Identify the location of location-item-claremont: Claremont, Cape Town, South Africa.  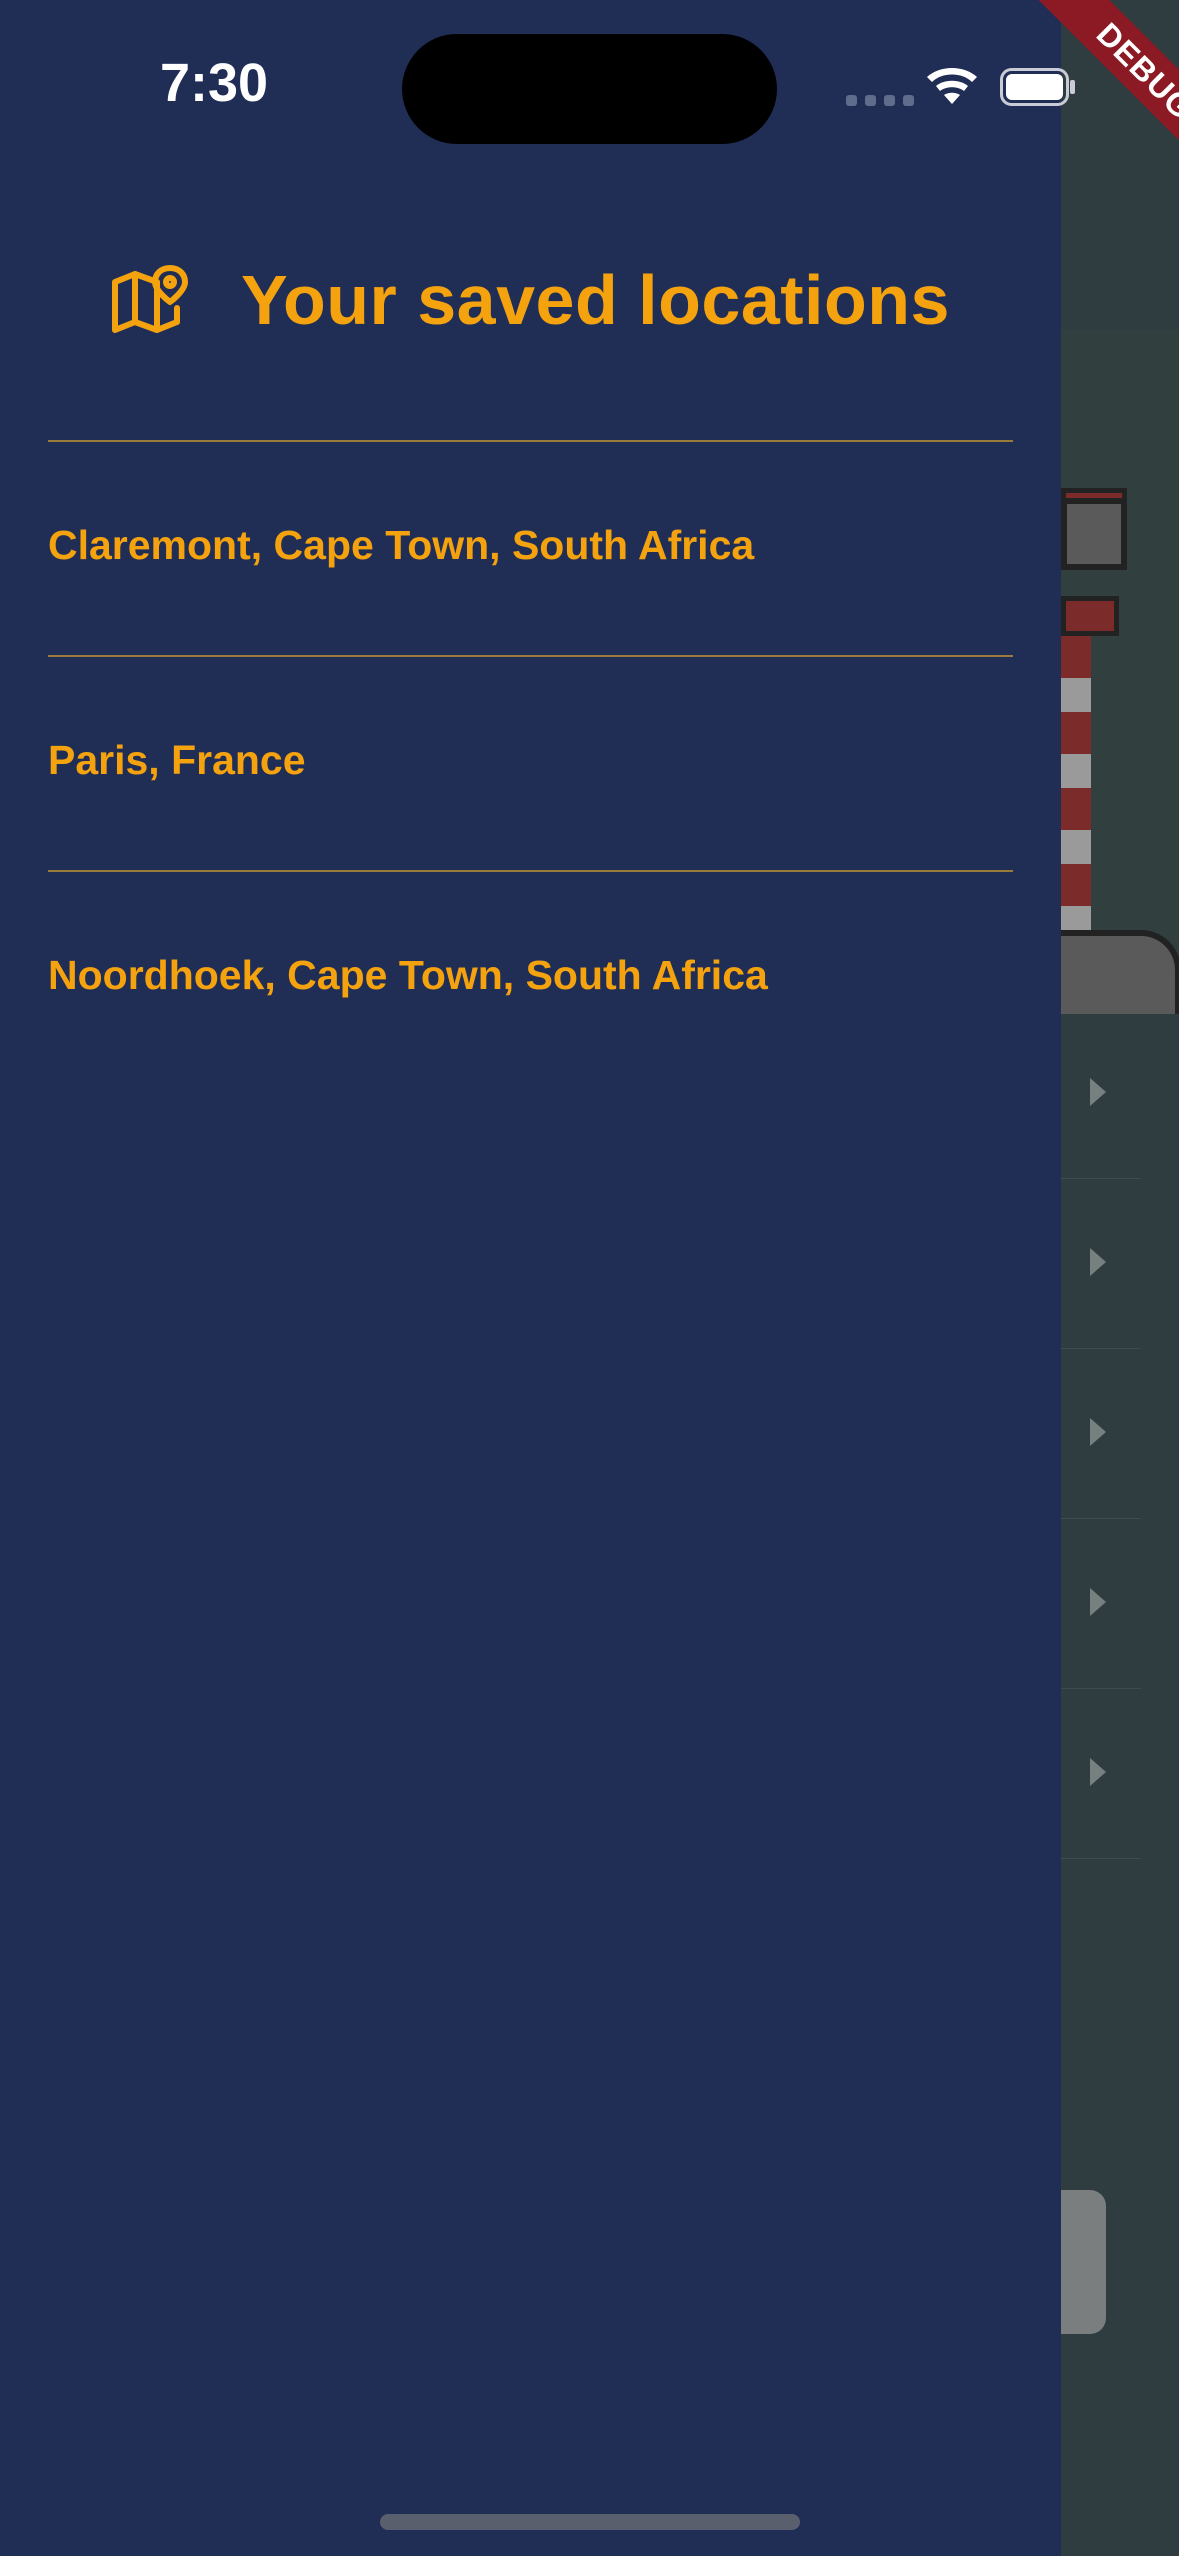
(530, 547).